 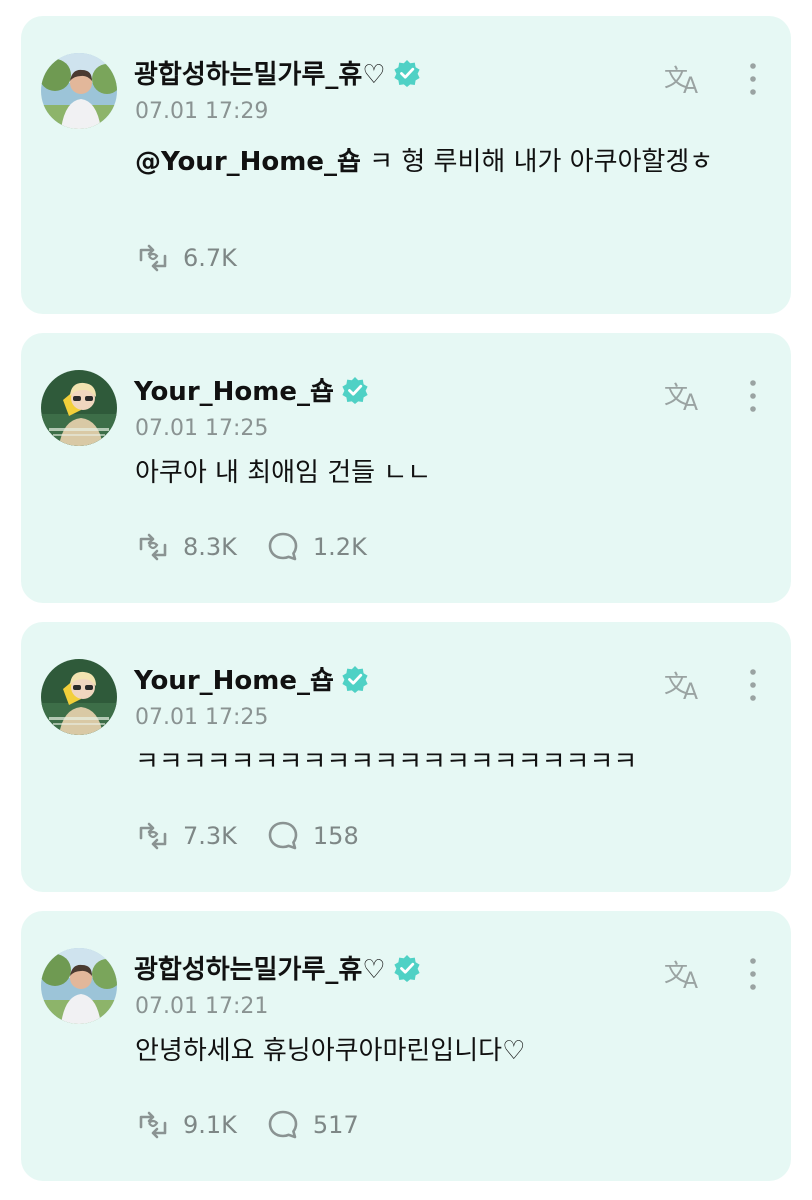 I want to click on repost-count: 7.3K, so click(x=210, y=836).